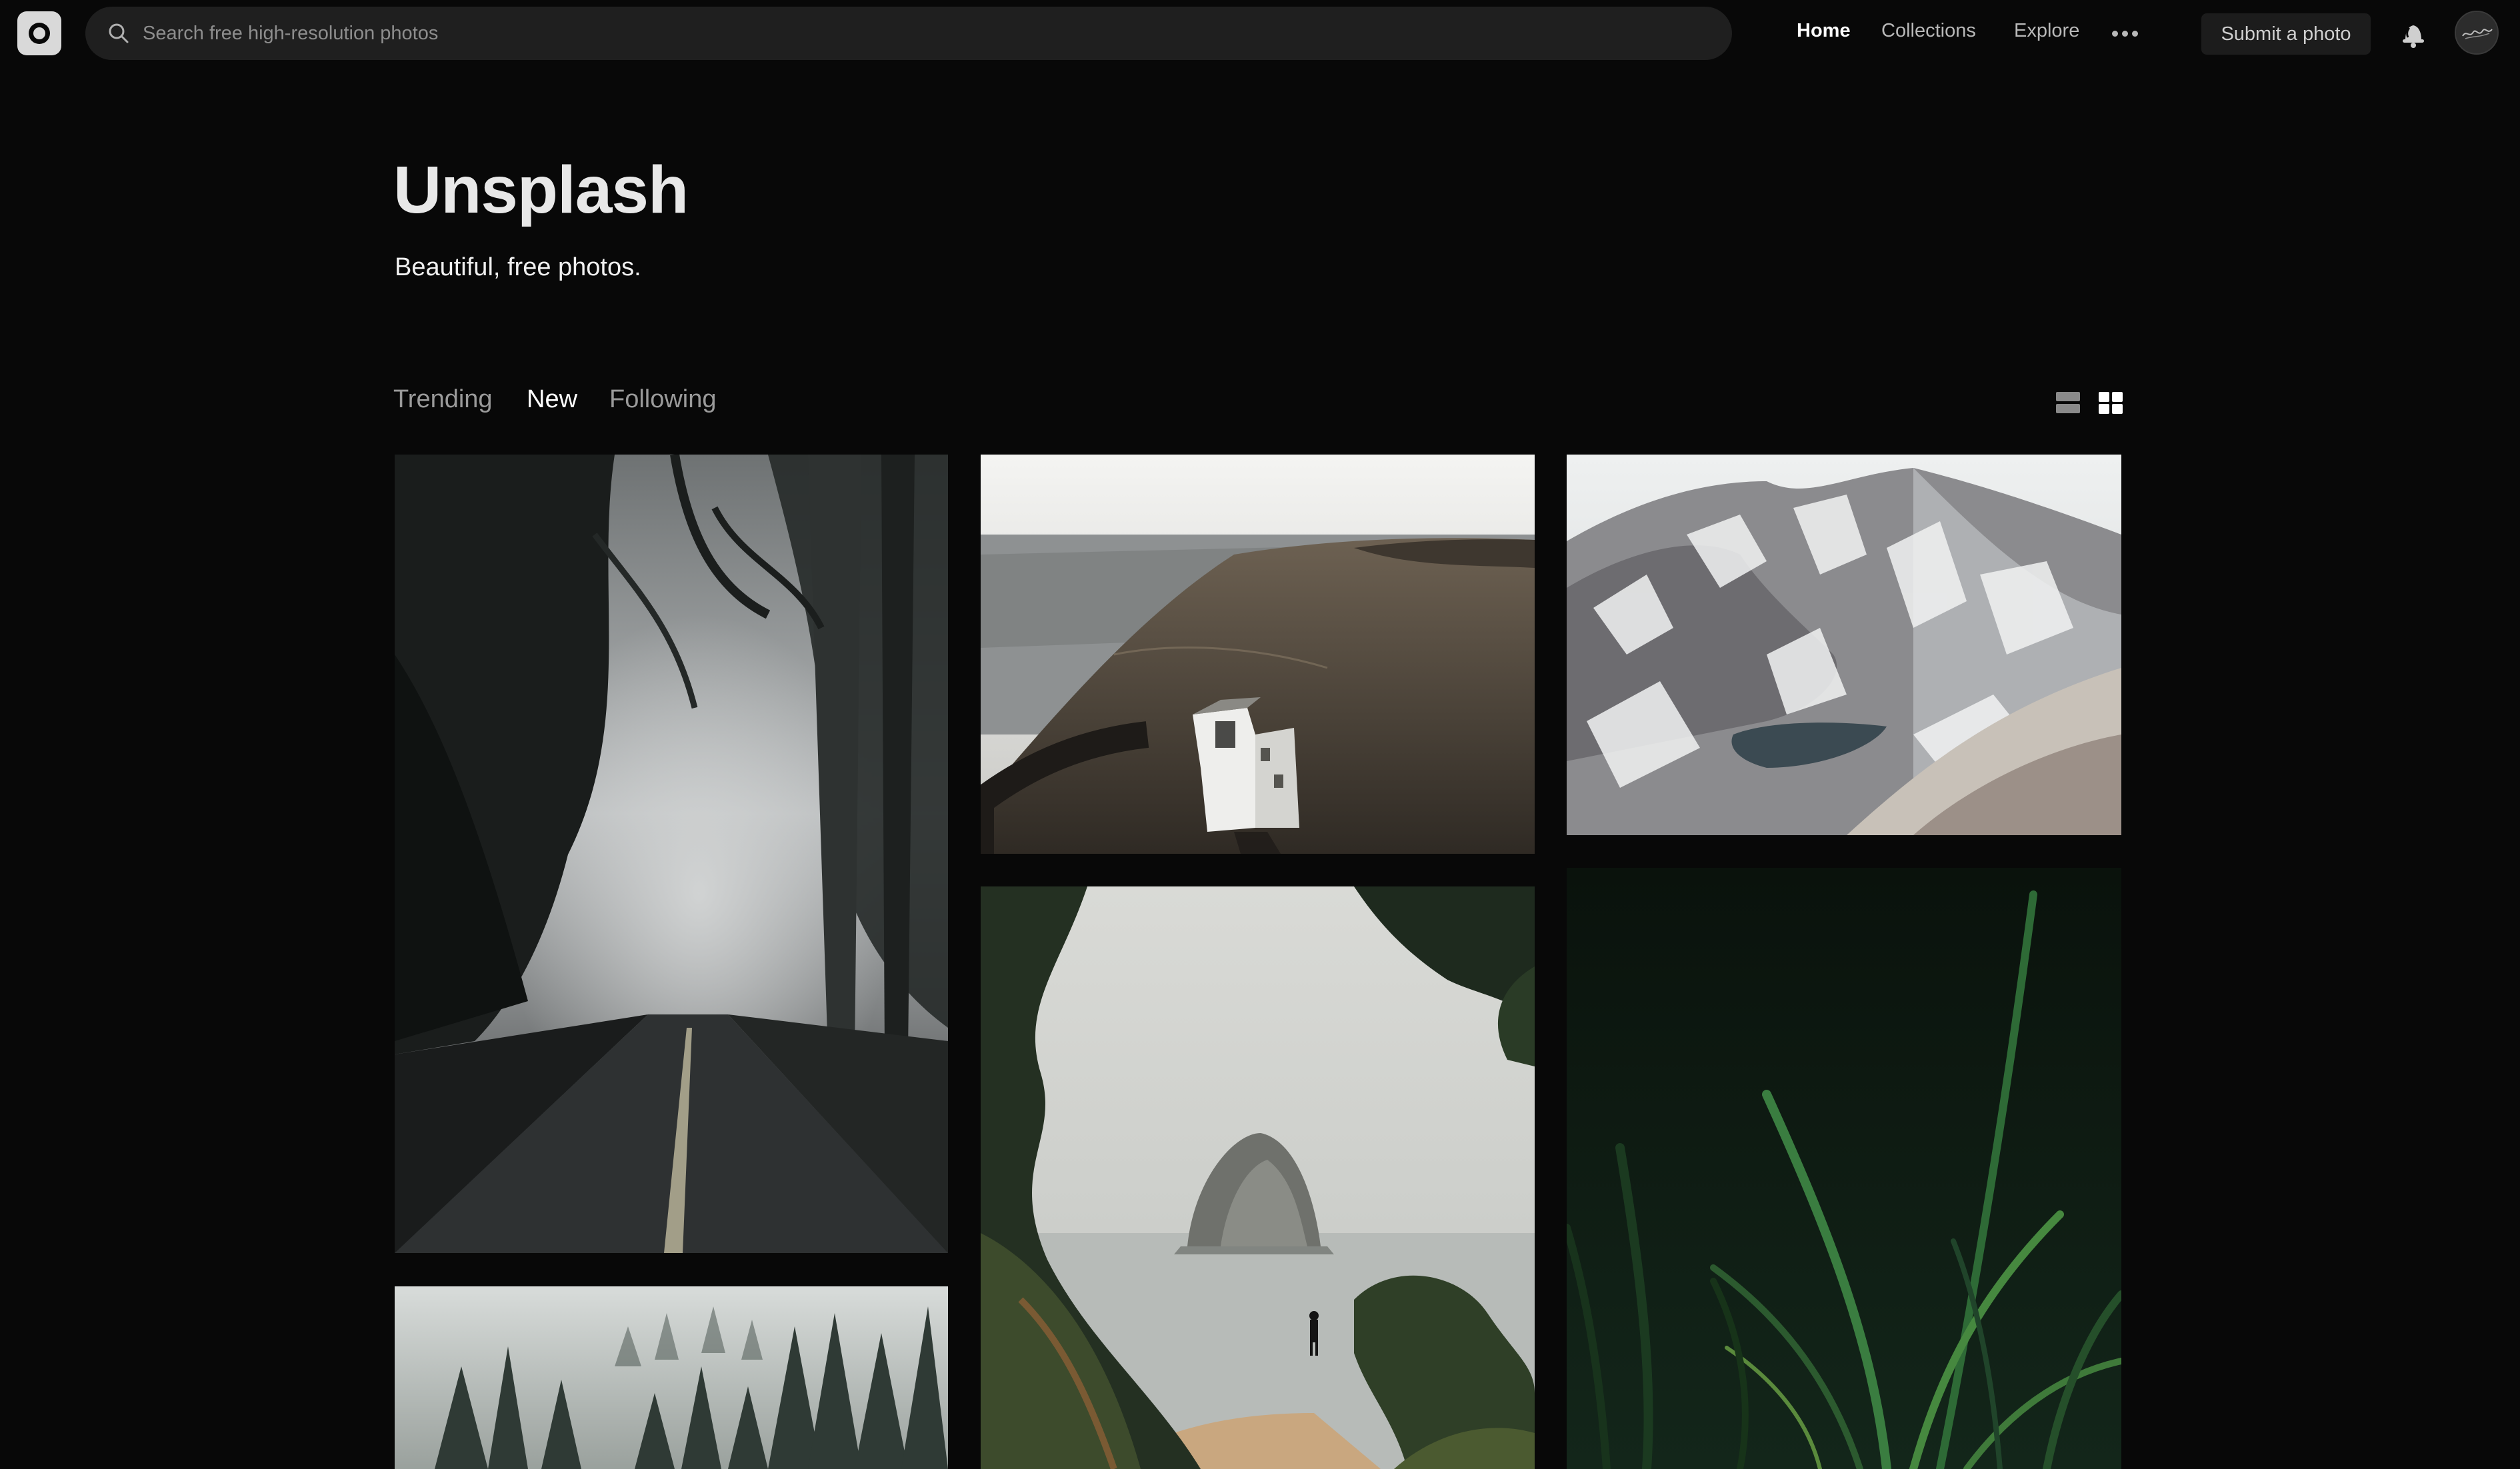 This screenshot has height=1469, width=2520. Describe the element at coordinates (518, 267) in the screenshot. I see `page-subtitle: Beautiful, free photos.` at that location.